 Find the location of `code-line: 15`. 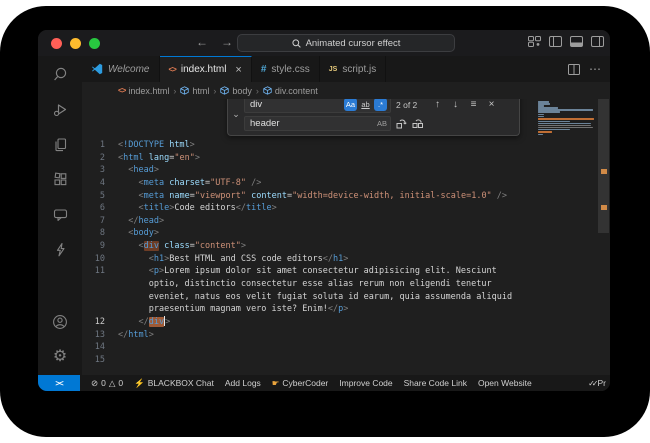

code-line: 15 is located at coordinates (310, 360).